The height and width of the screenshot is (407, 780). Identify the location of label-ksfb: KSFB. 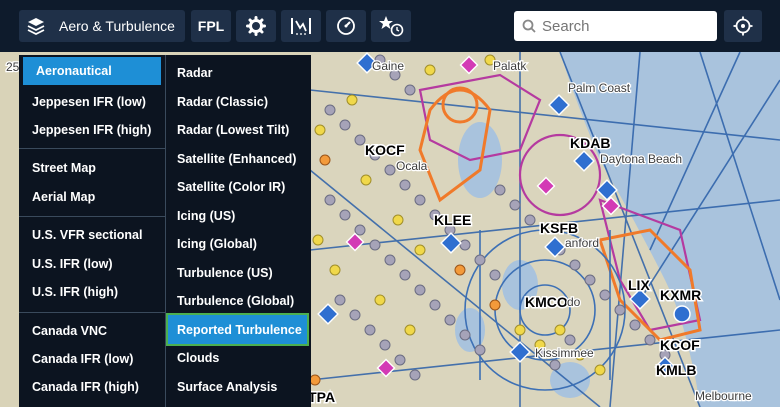
(559, 228).